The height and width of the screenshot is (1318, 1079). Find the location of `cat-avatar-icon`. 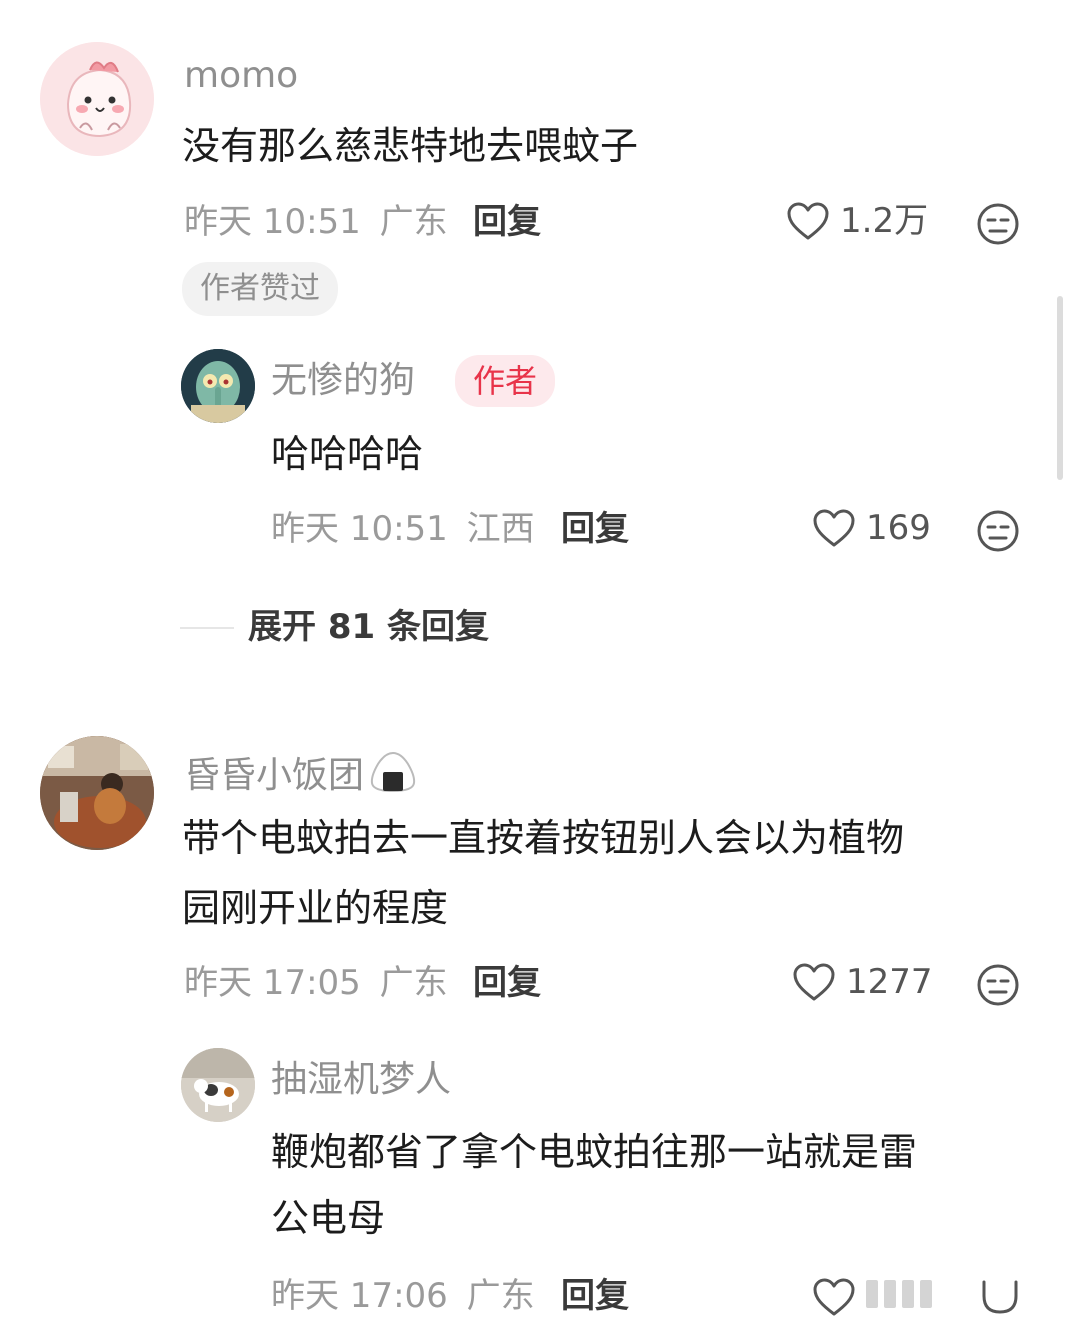

cat-avatar-icon is located at coordinates (218, 1085).